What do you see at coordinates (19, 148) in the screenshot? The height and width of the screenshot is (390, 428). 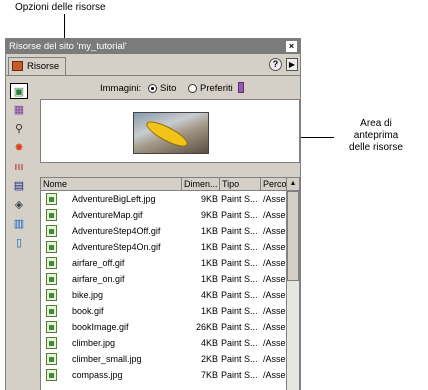 I see `flash-icon: ✸` at bounding box center [19, 148].